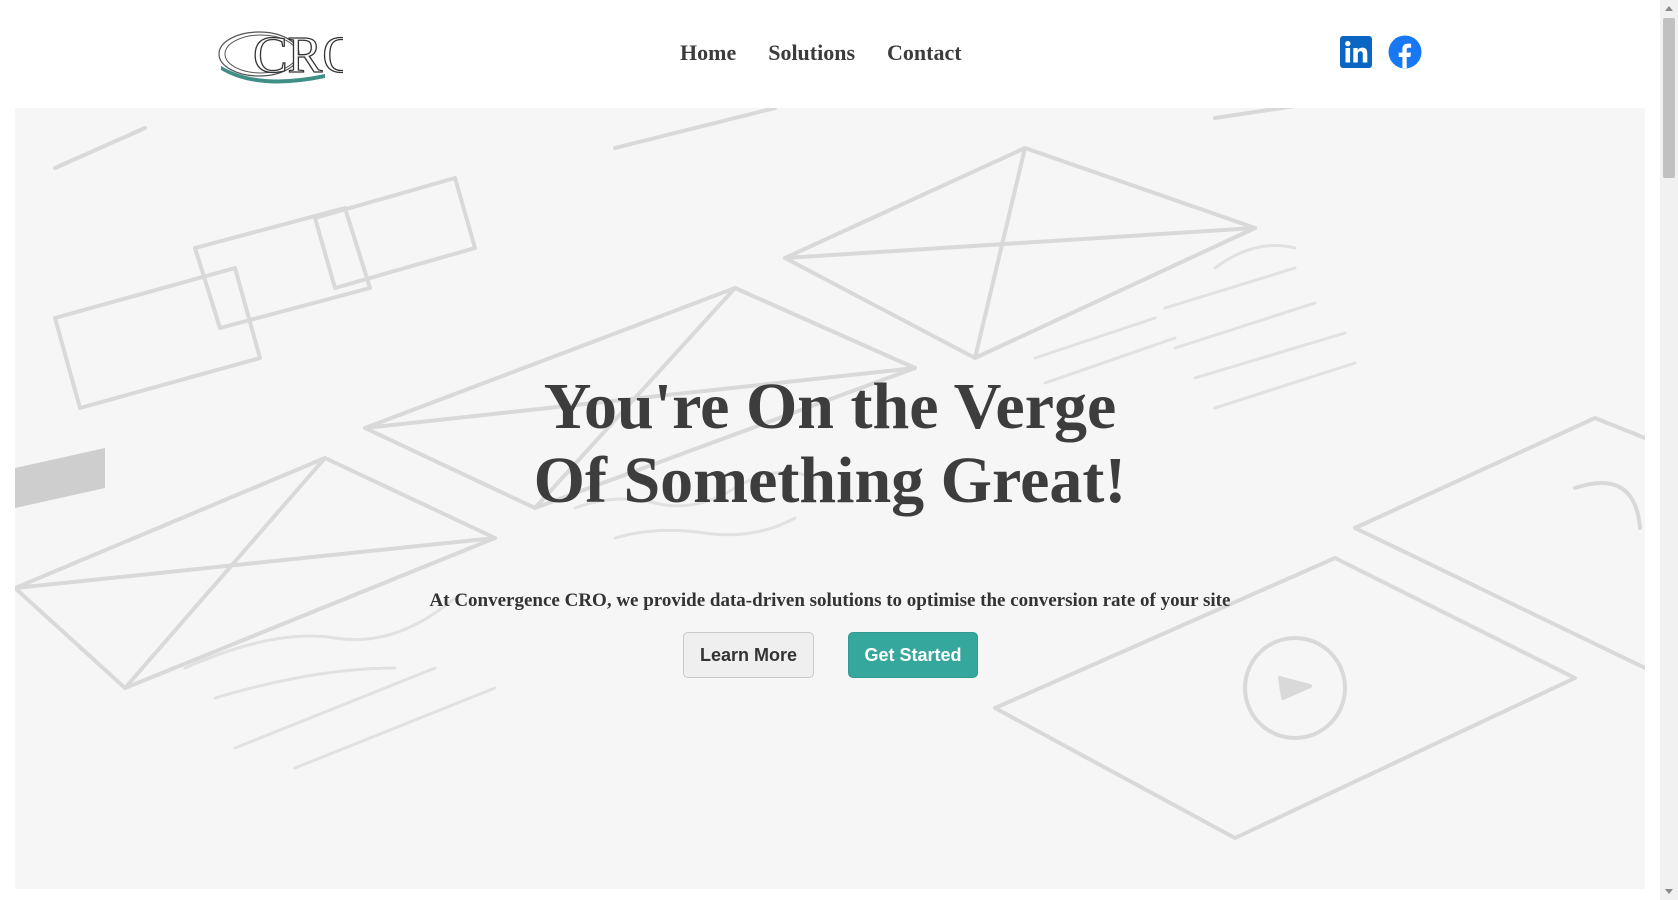 The image size is (1678, 900). Describe the element at coordinates (748, 655) in the screenshot. I see `learn-more-button: Learn More` at that location.